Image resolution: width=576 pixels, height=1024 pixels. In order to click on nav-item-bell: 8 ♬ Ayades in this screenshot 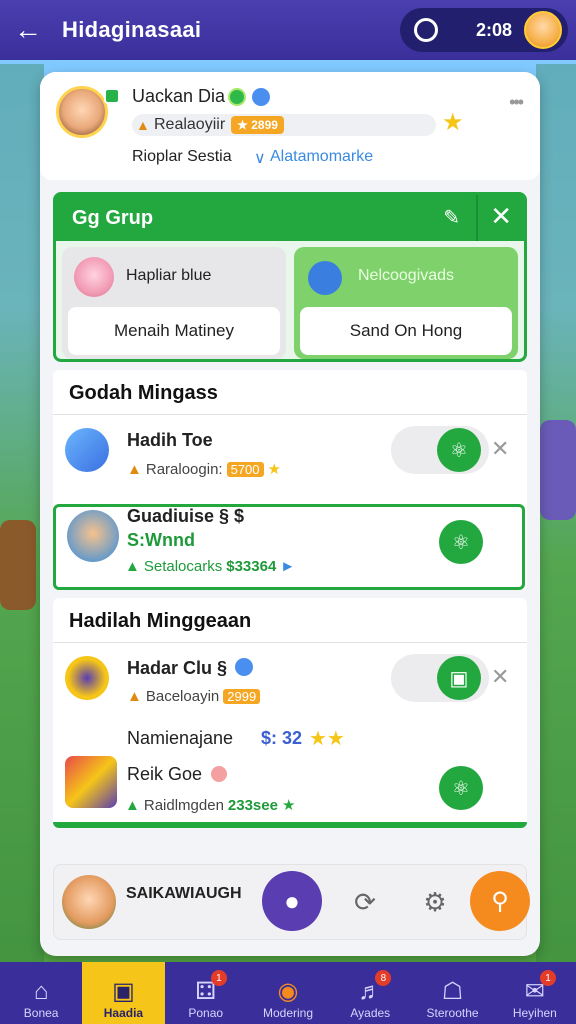, I will do `click(370, 993)`.